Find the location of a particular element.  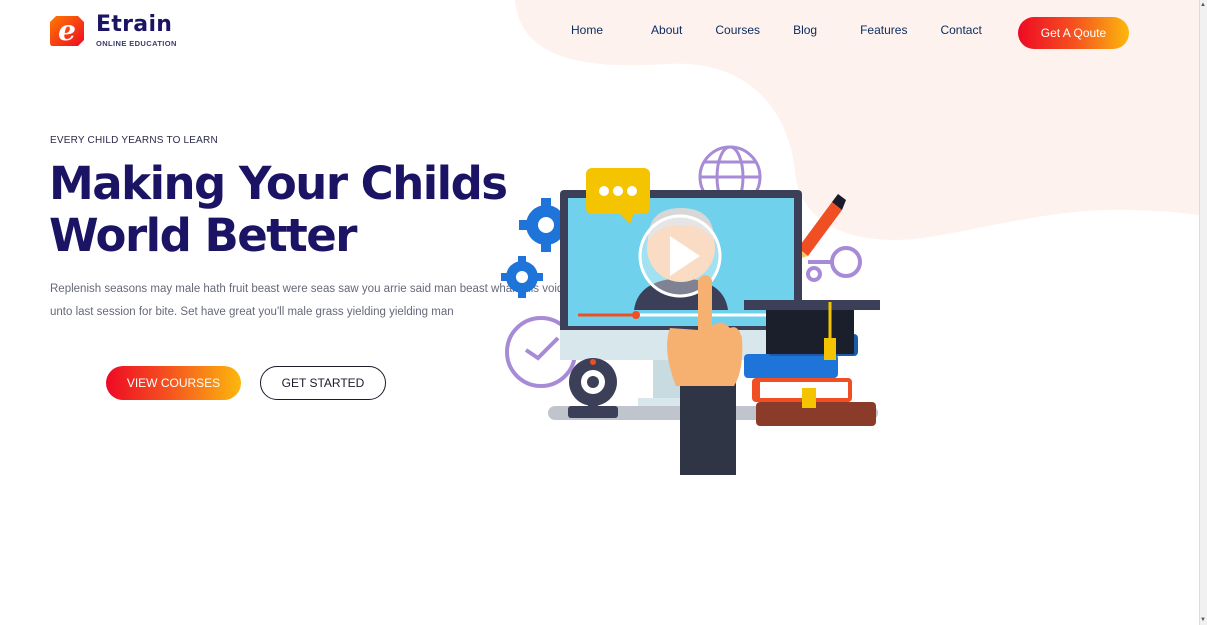

key-icon is located at coordinates (834, 264).